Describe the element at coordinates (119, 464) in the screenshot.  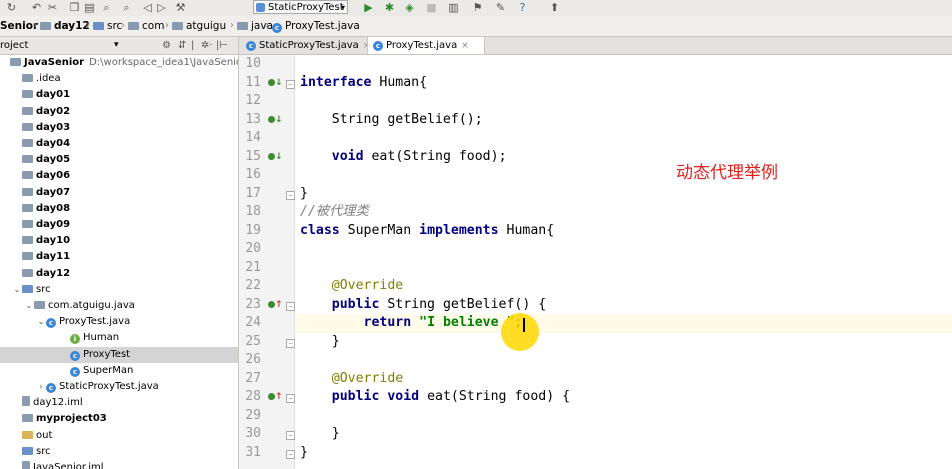
I see `tree-item: JavaSenior.iml` at that location.